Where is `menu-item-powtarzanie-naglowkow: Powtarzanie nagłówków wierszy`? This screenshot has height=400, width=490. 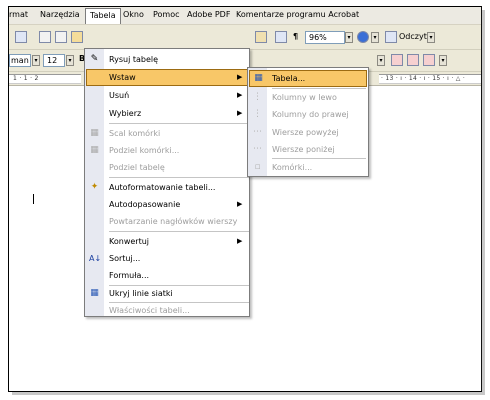 menu-item-powtarzanie-naglowkow: Powtarzanie nagłówków wierszy is located at coordinates (167, 221).